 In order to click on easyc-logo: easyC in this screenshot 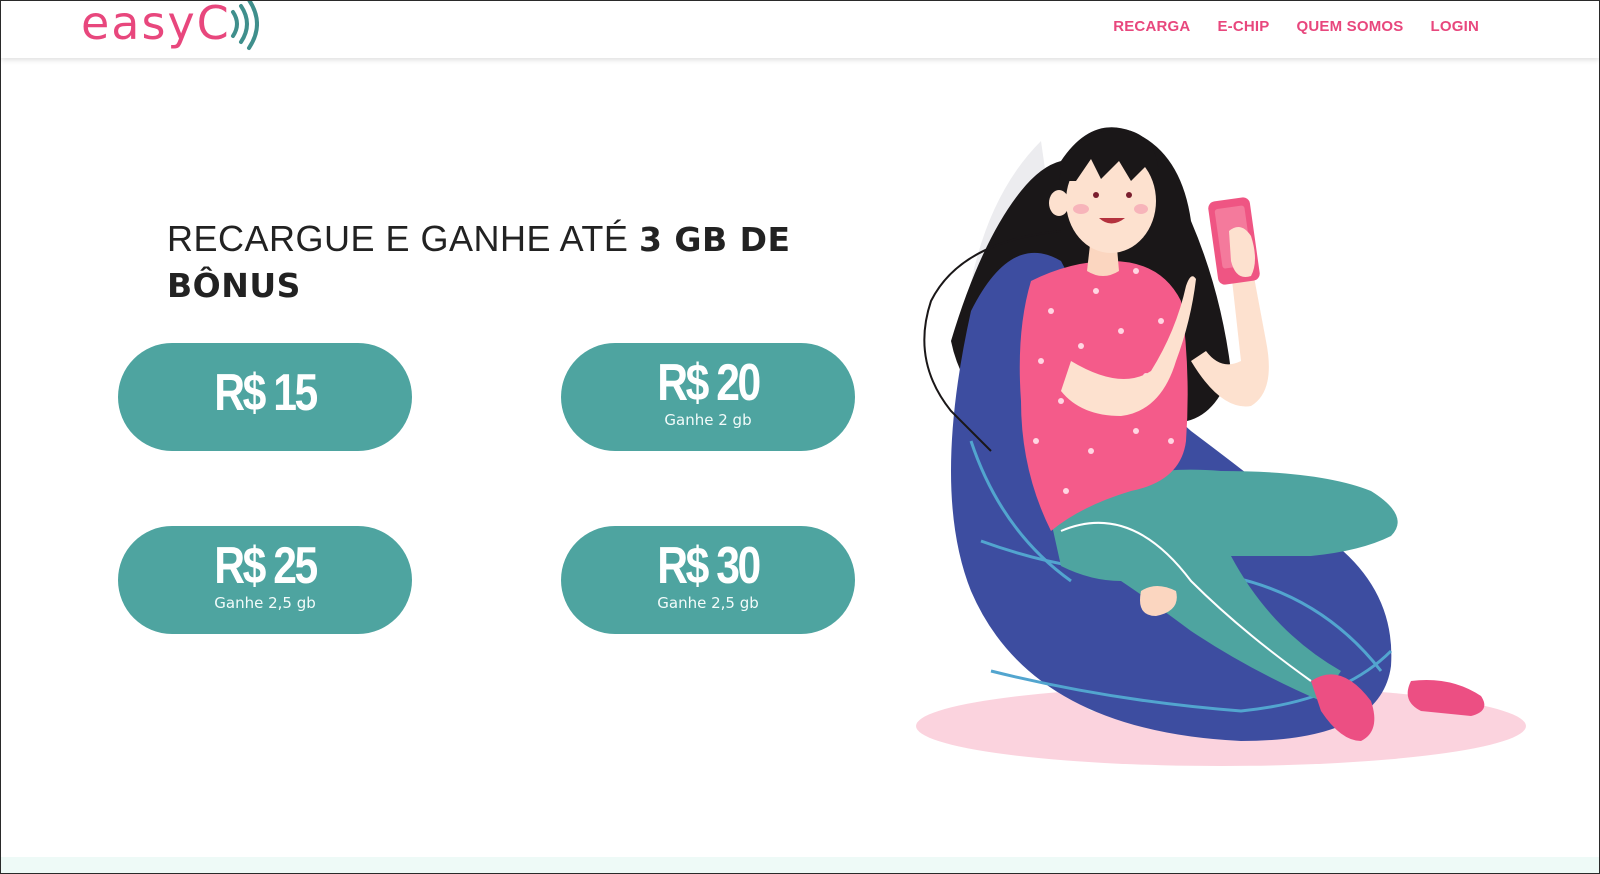, I will do `click(170, 26)`.